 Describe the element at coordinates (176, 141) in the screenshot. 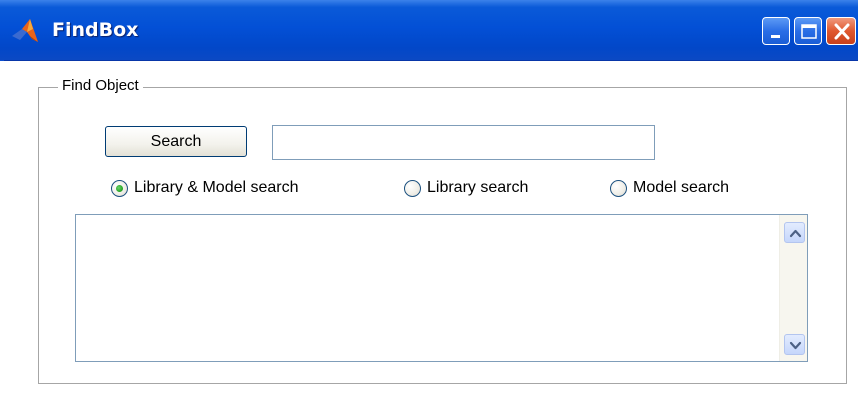

I see `search-button: Search` at that location.